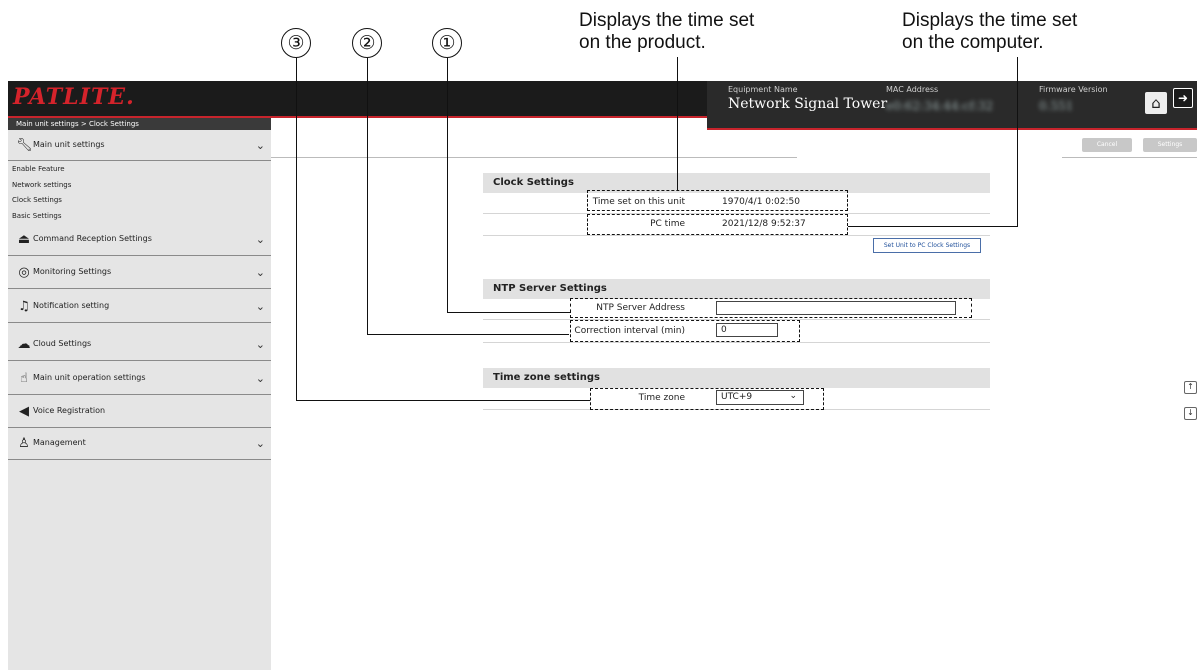  What do you see at coordinates (367, 43) in the screenshot?
I see `marker-2: ②` at bounding box center [367, 43].